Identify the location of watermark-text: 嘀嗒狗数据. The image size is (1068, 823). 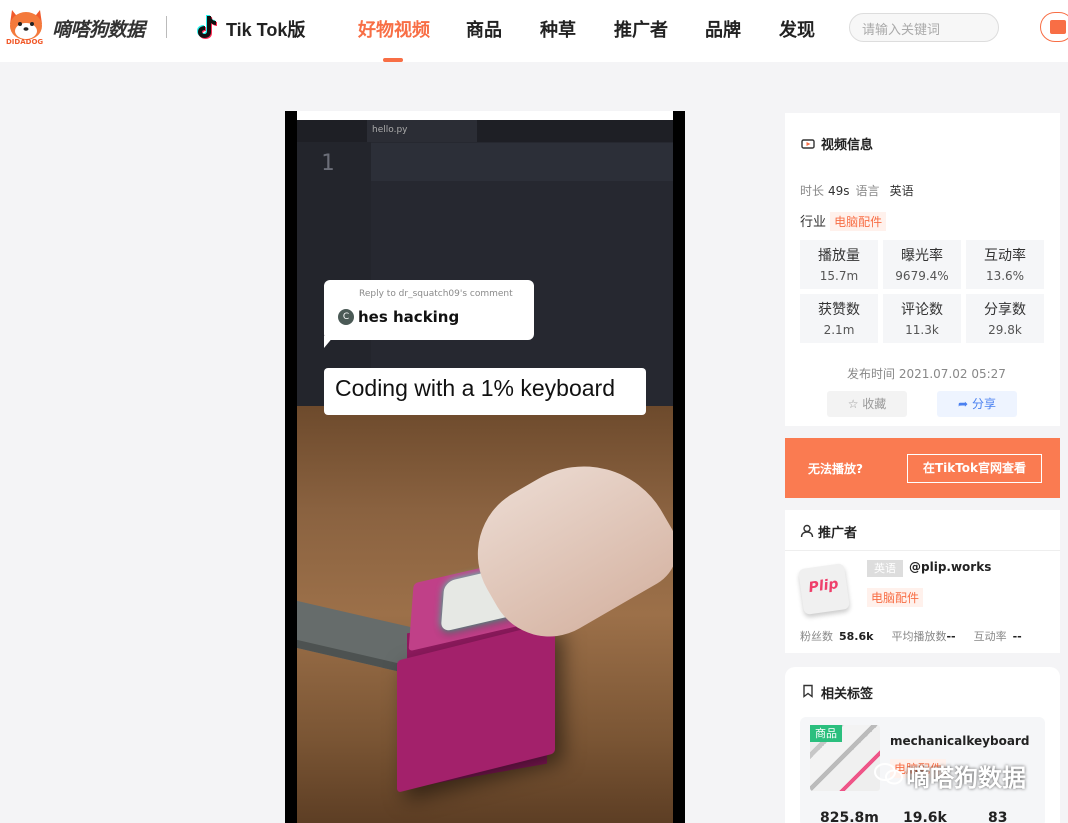
(966, 778).